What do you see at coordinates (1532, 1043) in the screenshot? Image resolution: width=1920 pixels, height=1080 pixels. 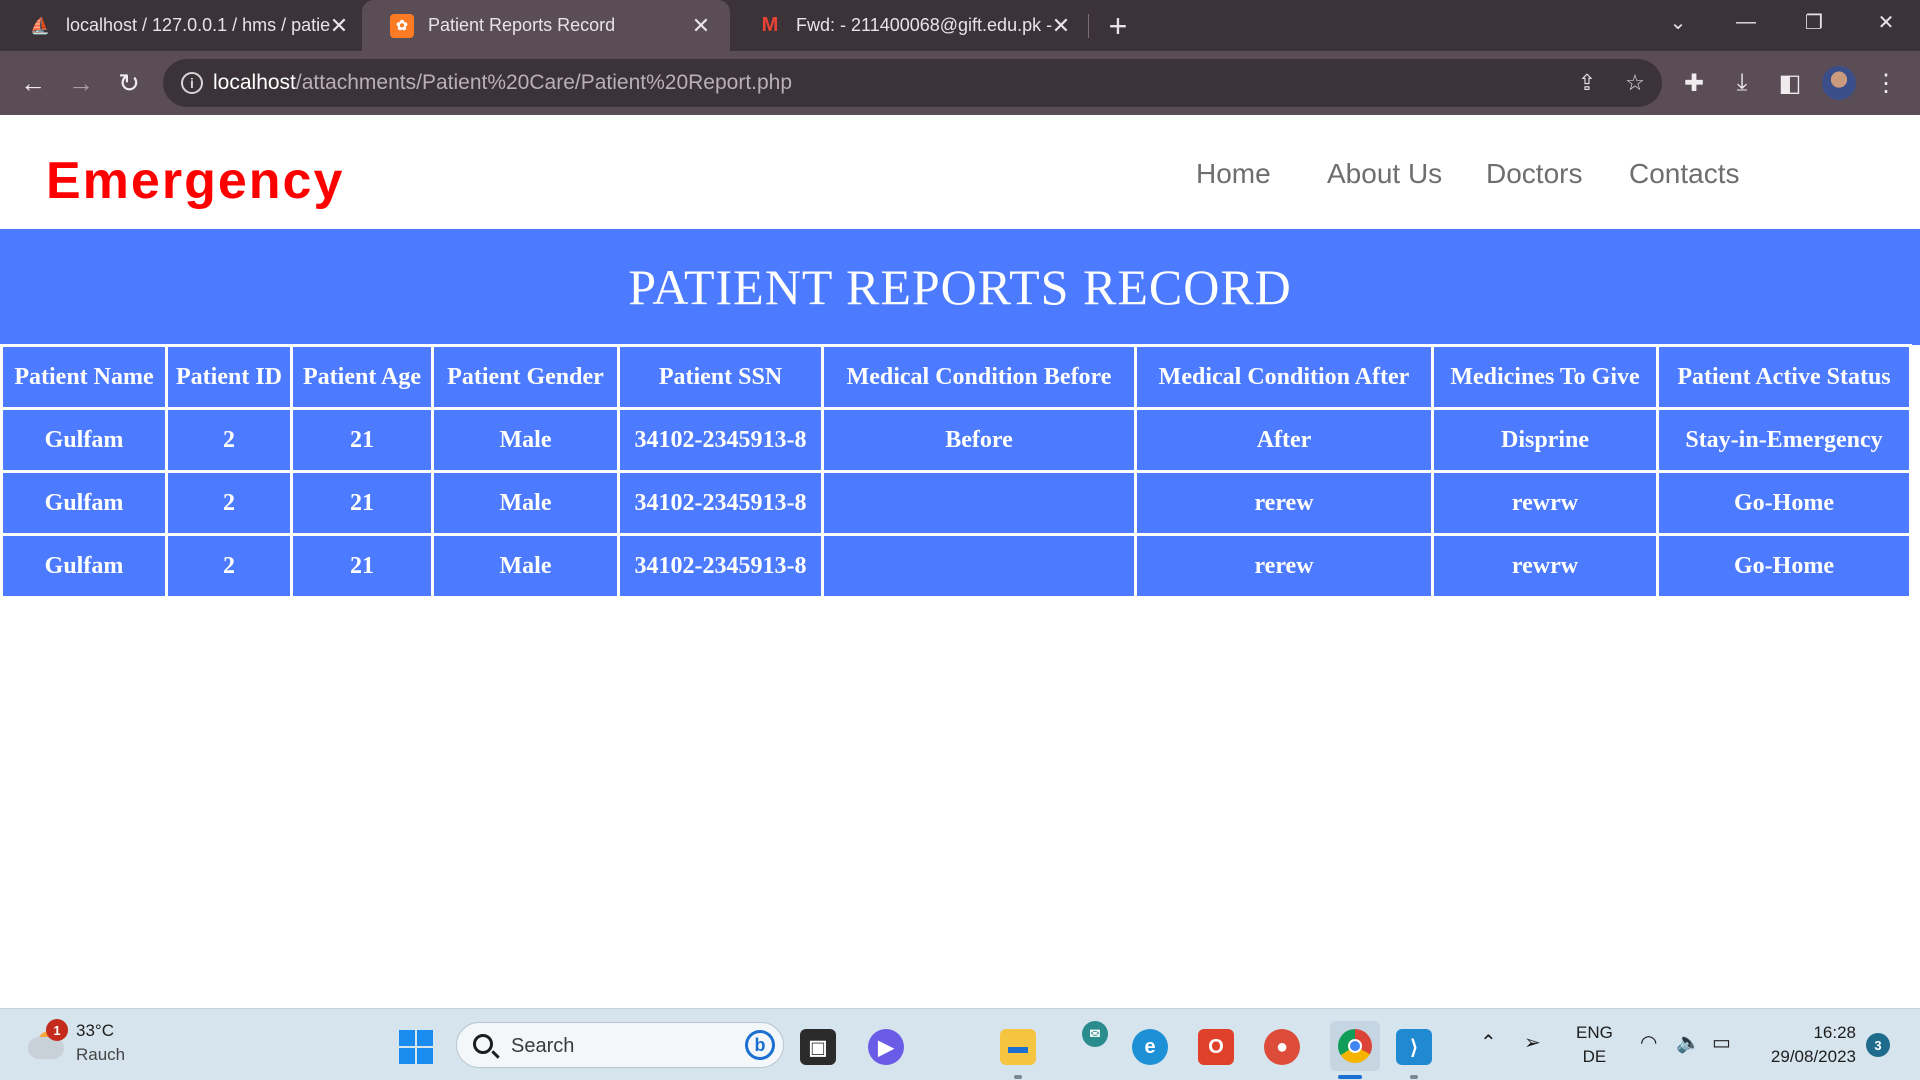 I see `location-icon: ➢` at bounding box center [1532, 1043].